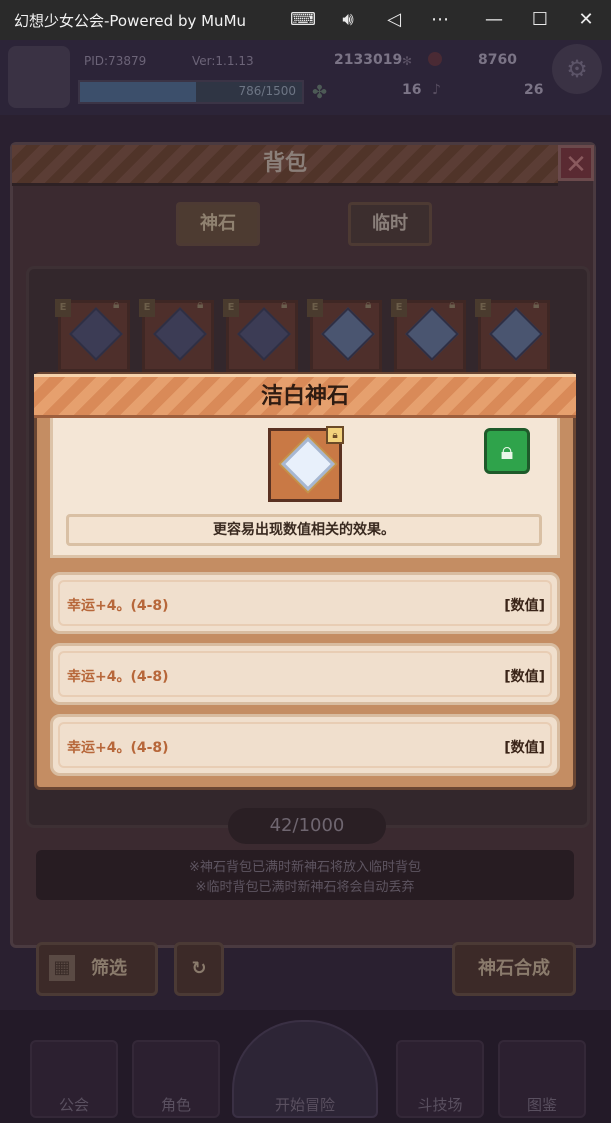  What do you see at coordinates (39, 77) in the screenshot?
I see `player-avatar` at bounding box center [39, 77].